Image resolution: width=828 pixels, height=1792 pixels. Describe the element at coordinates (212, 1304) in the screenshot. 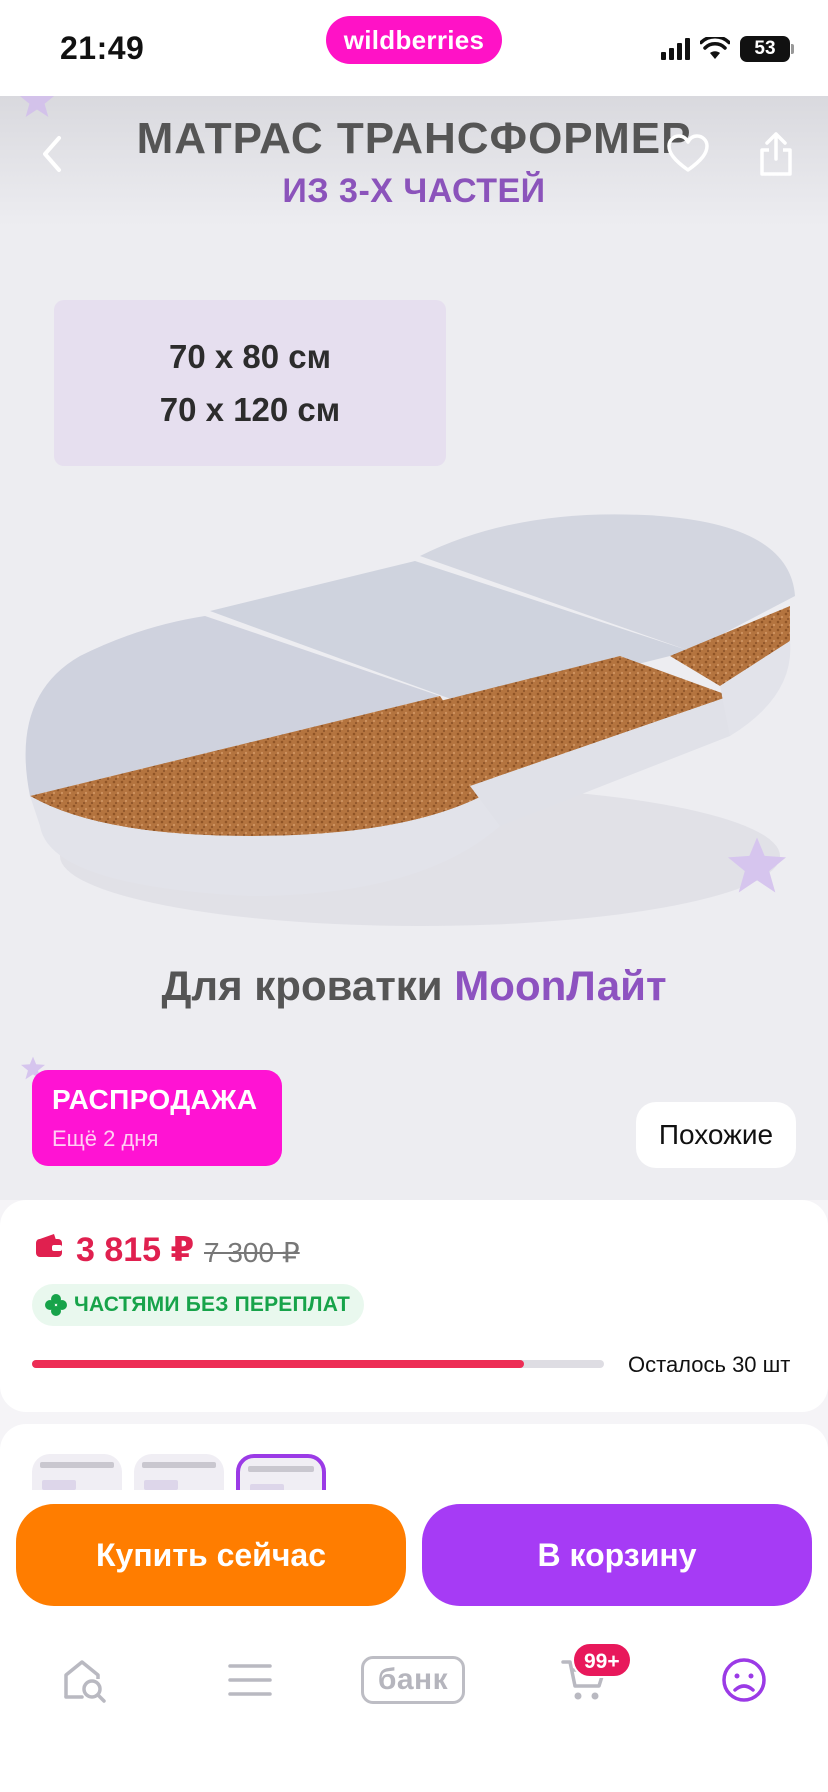

I see `installment-label: ЧАСТЯМИ БЕЗ ПЕРЕПЛАТ` at that location.